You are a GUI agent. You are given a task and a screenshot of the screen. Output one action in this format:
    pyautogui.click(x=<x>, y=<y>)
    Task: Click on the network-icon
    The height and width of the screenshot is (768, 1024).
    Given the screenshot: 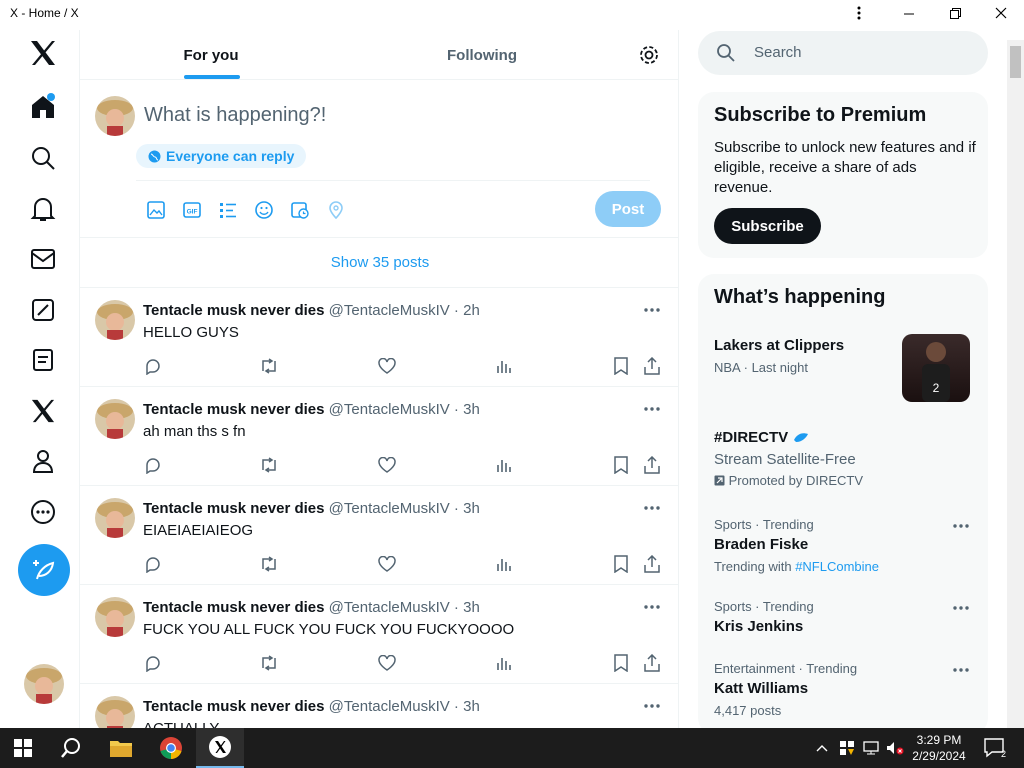 What is the action you would take?
    pyautogui.click(x=871, y=748)
    